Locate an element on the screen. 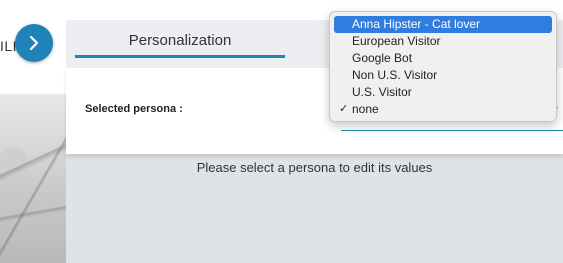 This screenshot has height=263, width=563. option-label: Google Bot is located at coordinates (382, 58).